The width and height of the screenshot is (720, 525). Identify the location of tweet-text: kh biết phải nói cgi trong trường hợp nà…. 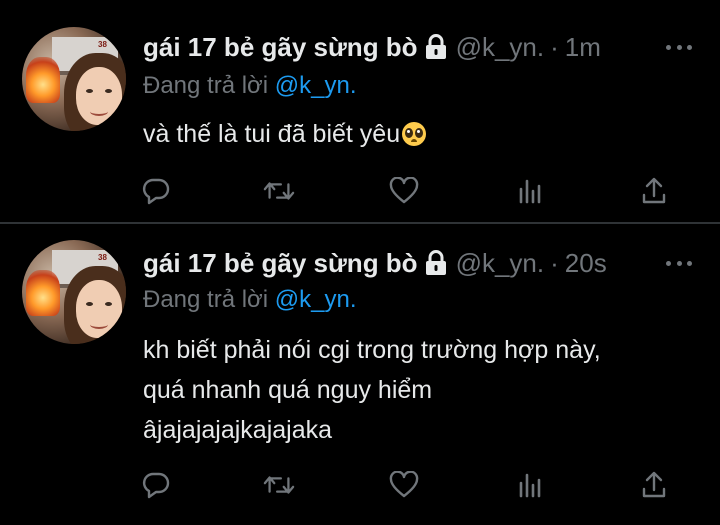
(372, 390).